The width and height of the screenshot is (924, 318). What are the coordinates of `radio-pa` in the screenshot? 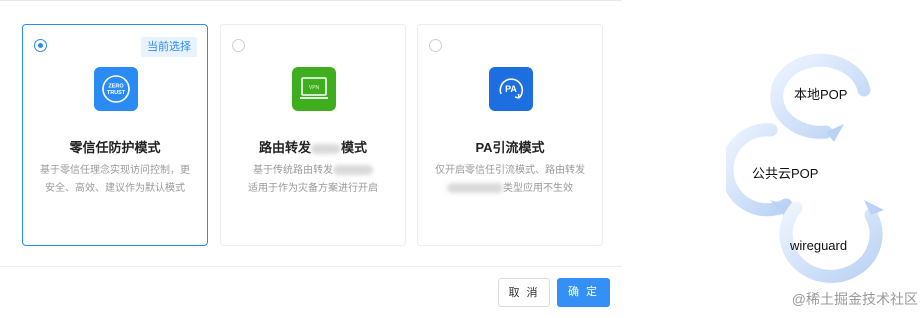 It's located at (435, 45).